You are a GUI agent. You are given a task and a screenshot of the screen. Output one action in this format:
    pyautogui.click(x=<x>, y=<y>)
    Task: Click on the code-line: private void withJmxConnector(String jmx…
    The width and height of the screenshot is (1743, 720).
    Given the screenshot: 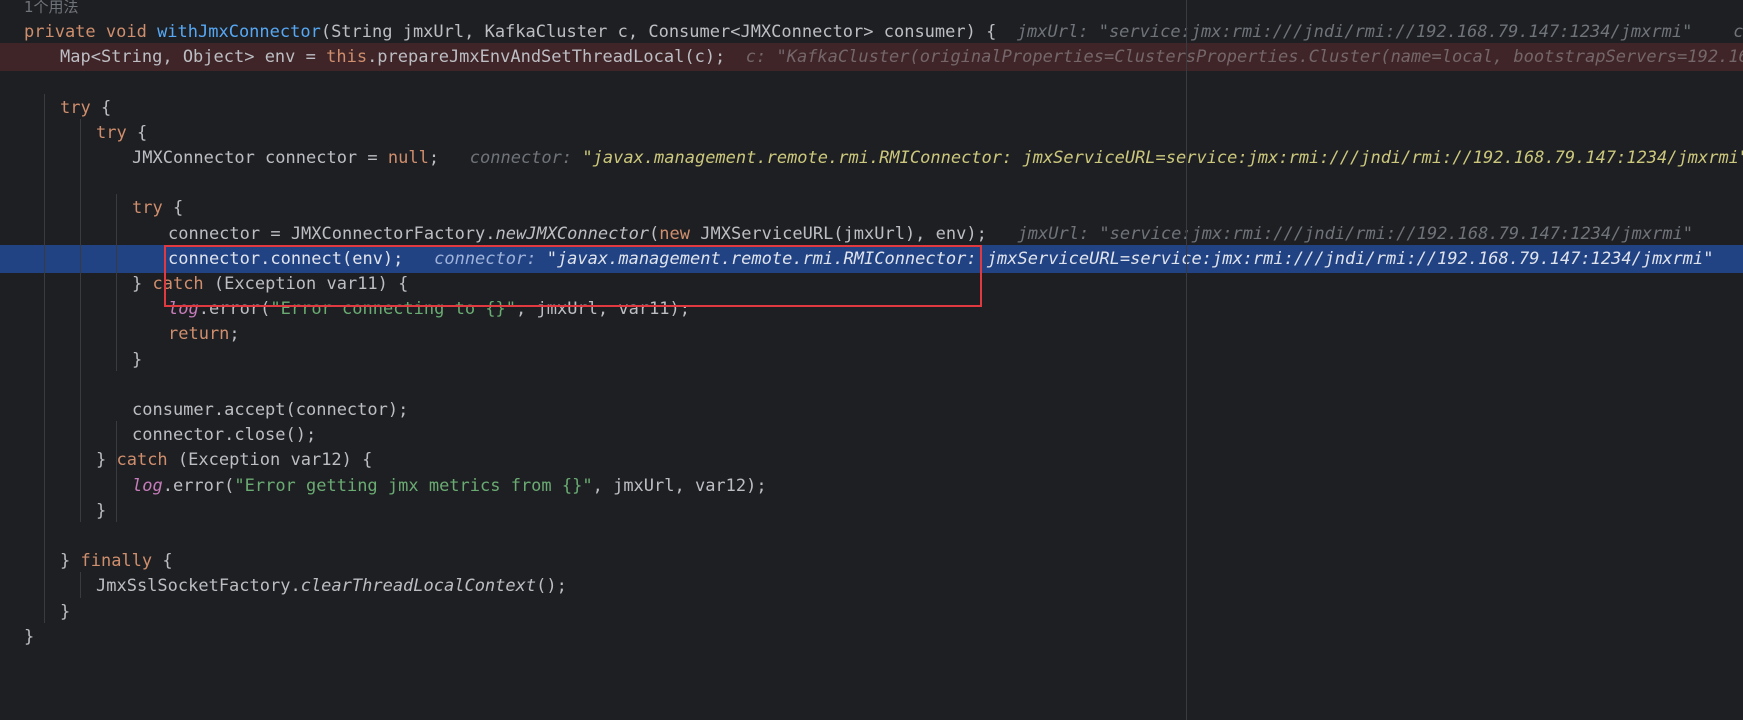 What is the action you would take?
    pyautogui.click(x=871, y=32)
    